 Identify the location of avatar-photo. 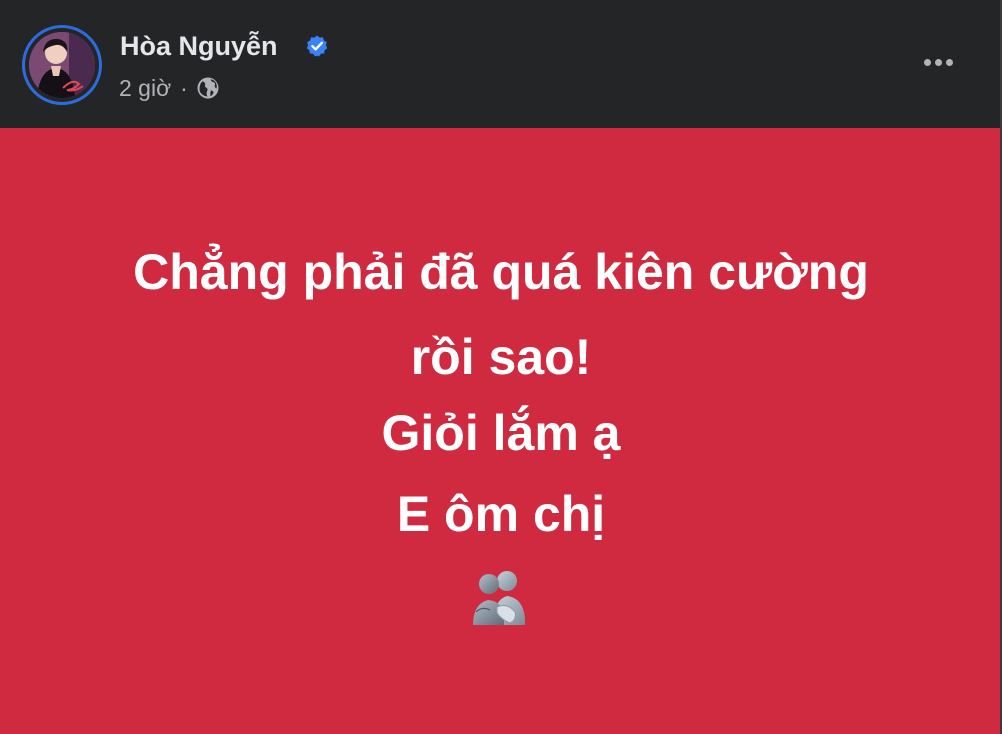
(62, 65).